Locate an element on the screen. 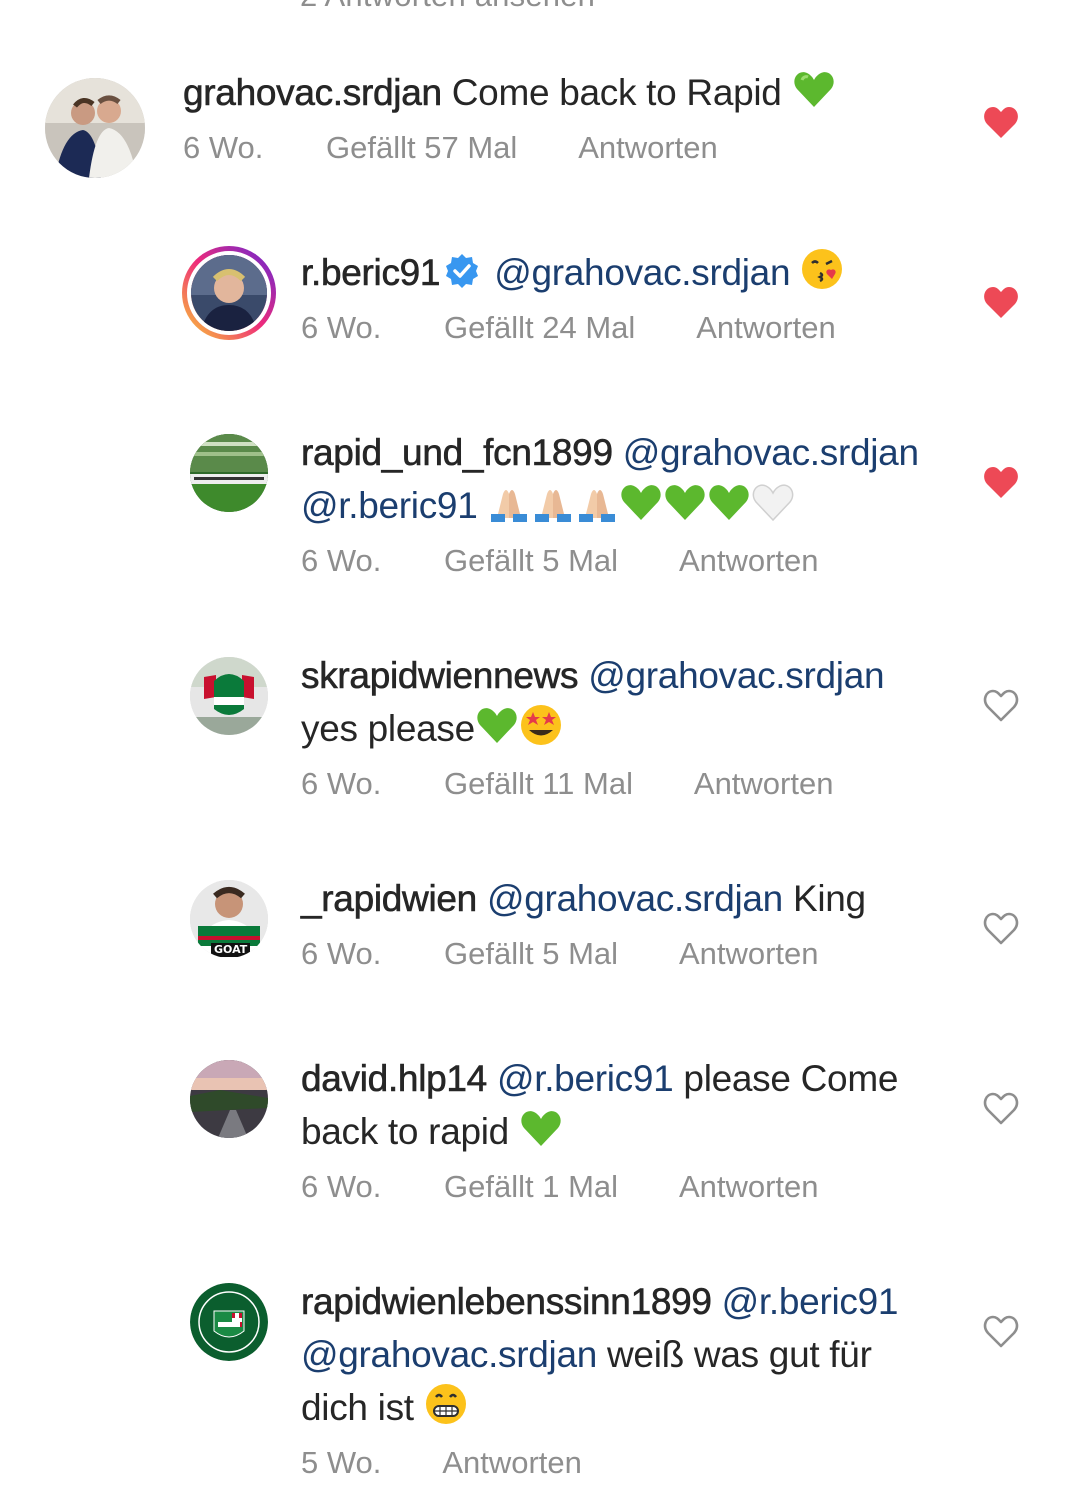  comment-username: r.beric91 is located at coordinates (371, 273).